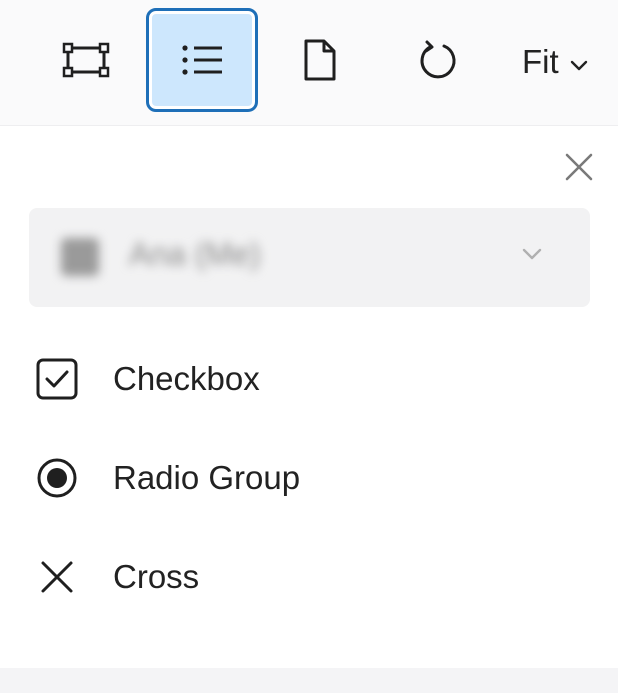 The image size is (618, 693). What do you see at coordinates (57, 478) in the screenshot?
I see `radio-icon` at bounding box center [57, 478].